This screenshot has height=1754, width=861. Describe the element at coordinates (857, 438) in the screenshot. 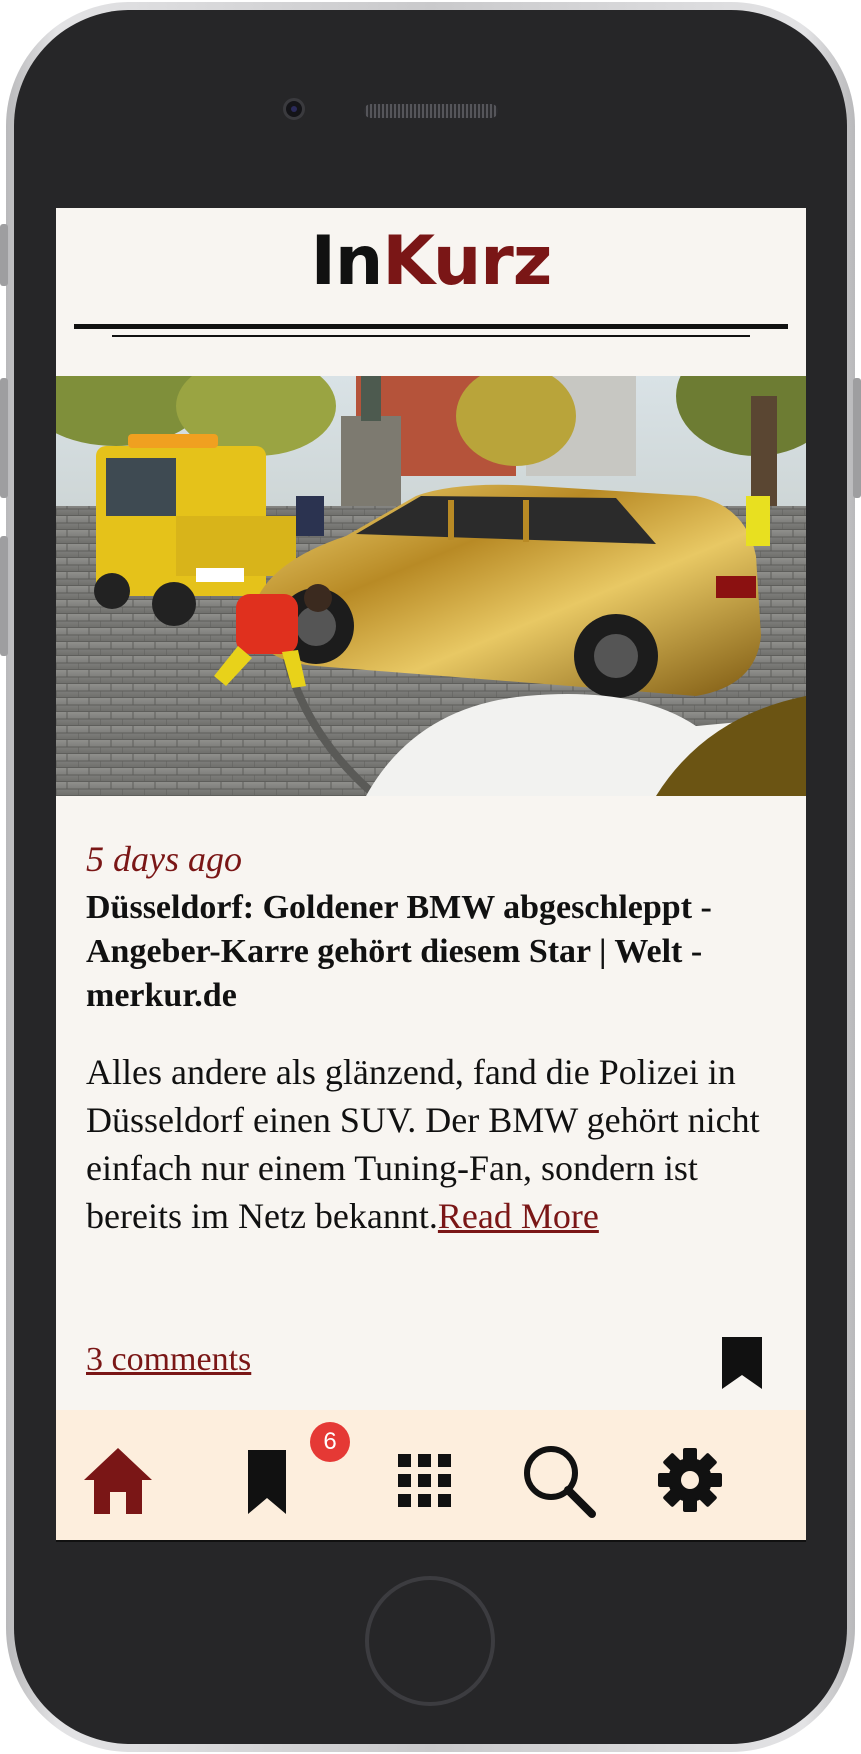

I see `power-button` at that location.